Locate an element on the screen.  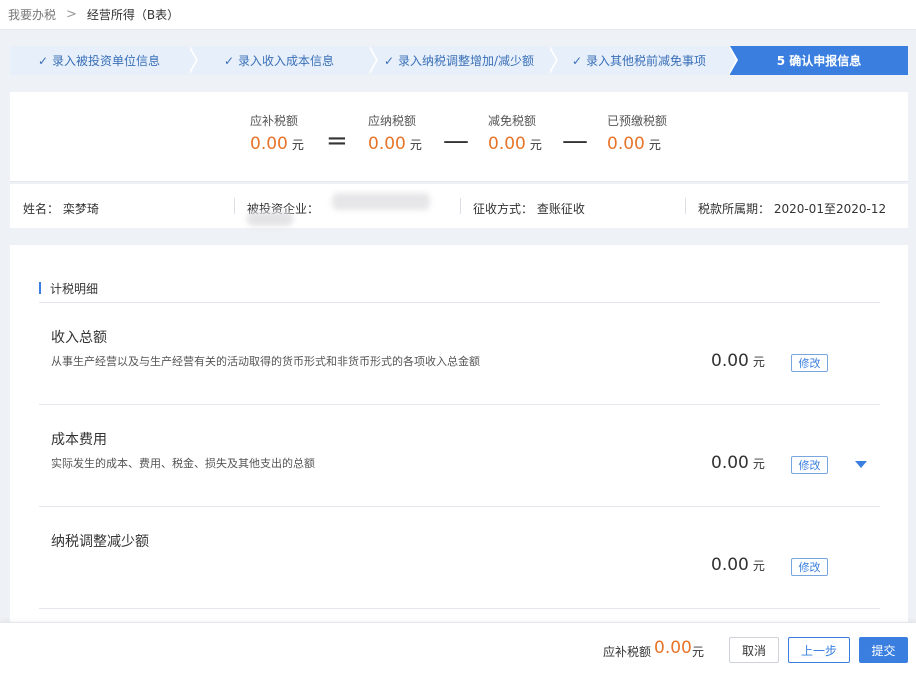
redacted-company-name-cont is located at coordinates (270, 219).